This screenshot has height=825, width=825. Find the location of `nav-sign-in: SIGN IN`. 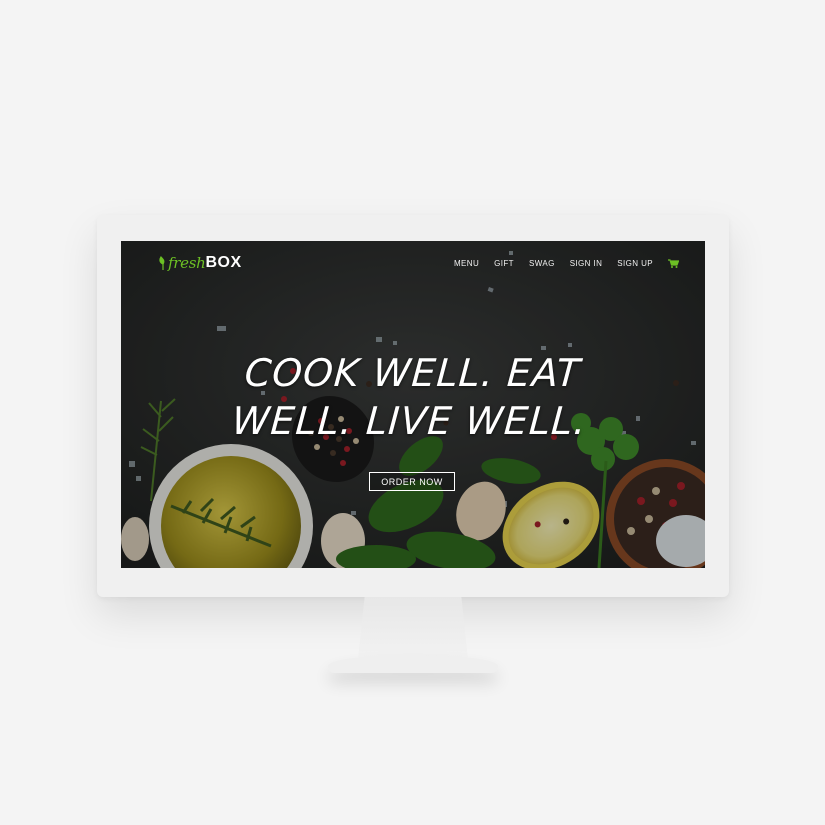

nav-sign-in: SIGN IN is located at coordinates (586, 263).